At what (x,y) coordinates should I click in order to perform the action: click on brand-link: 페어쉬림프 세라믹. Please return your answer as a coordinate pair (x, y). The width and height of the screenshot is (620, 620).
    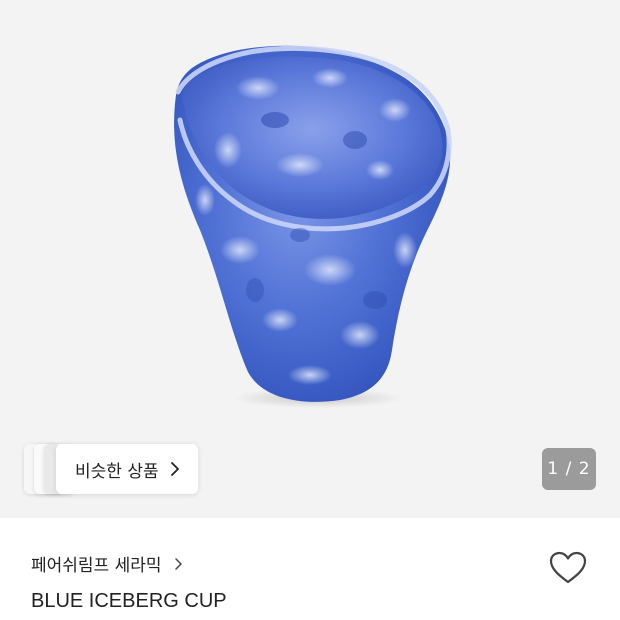
    Looking at the image, I should click on (107, 563).